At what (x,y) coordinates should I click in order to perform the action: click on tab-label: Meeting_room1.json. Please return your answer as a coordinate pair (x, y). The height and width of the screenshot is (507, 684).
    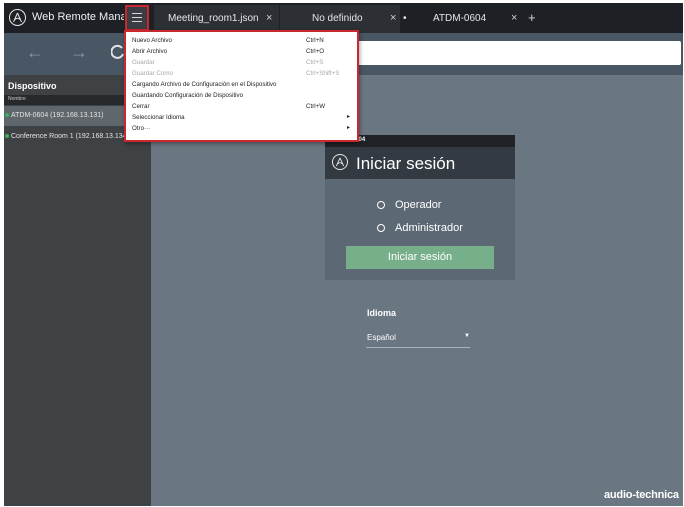
    Looking at the image, I should click on (213, 18).